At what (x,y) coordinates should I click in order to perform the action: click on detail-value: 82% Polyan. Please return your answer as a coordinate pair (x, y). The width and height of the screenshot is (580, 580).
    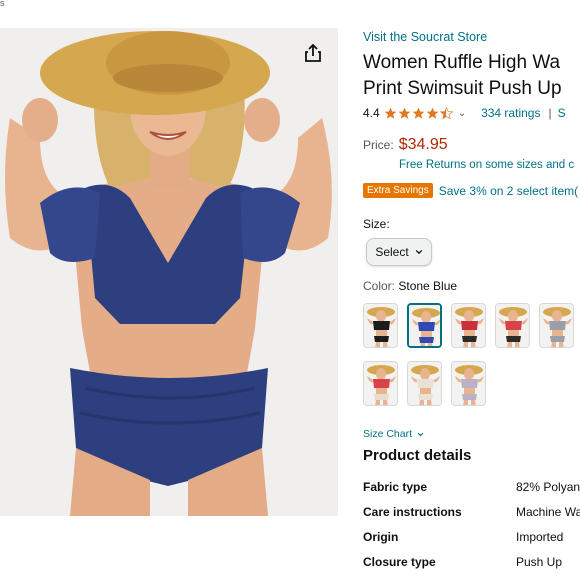
    Looking at the image, I should click on (548, 487).